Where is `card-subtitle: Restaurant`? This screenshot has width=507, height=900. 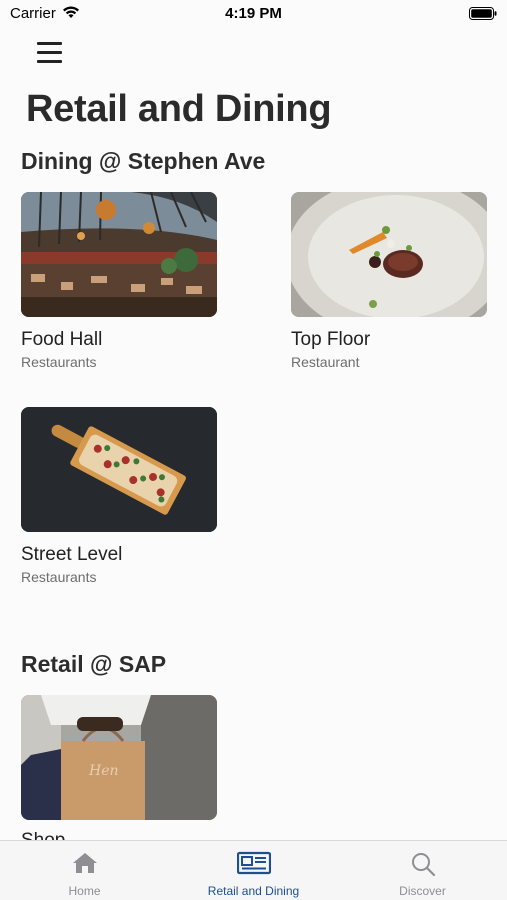
card-subtitle: Restaurant is located at coordinates (325, 362).